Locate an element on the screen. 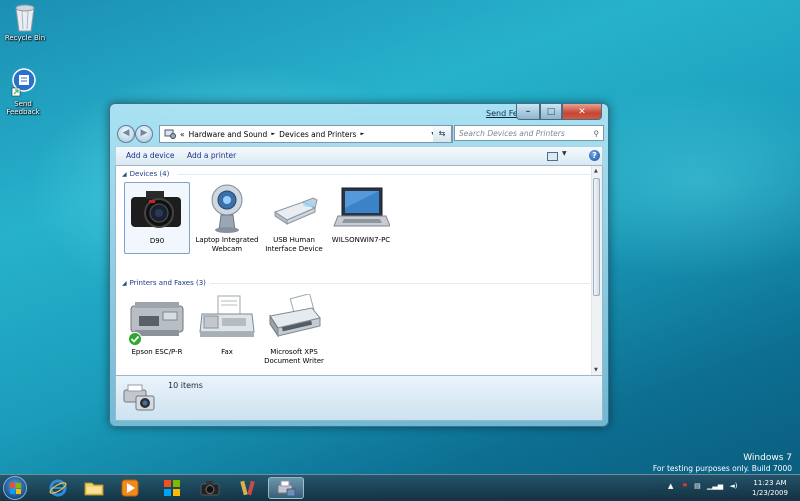  refresh-button: ⇆ is located at coordinates (442, 134).